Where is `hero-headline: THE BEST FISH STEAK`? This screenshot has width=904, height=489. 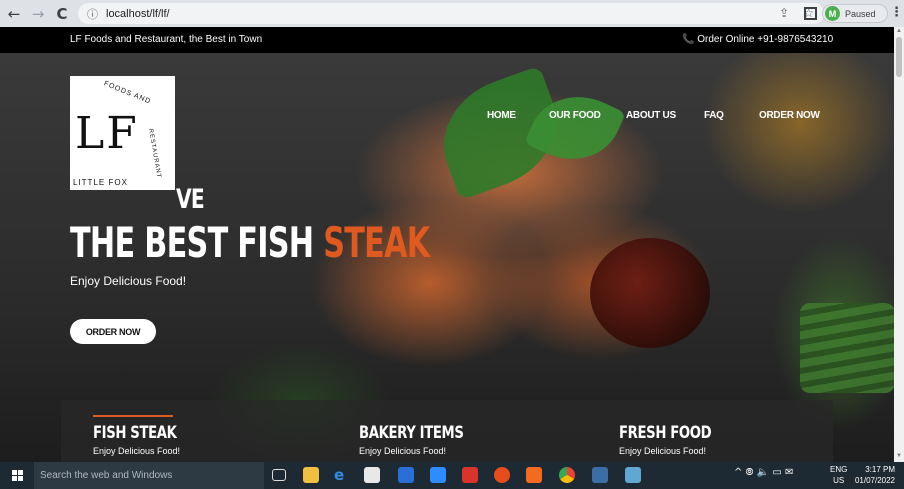 hero-headline: THE BEST FISH STEAK is located at coordinates (250, 242).